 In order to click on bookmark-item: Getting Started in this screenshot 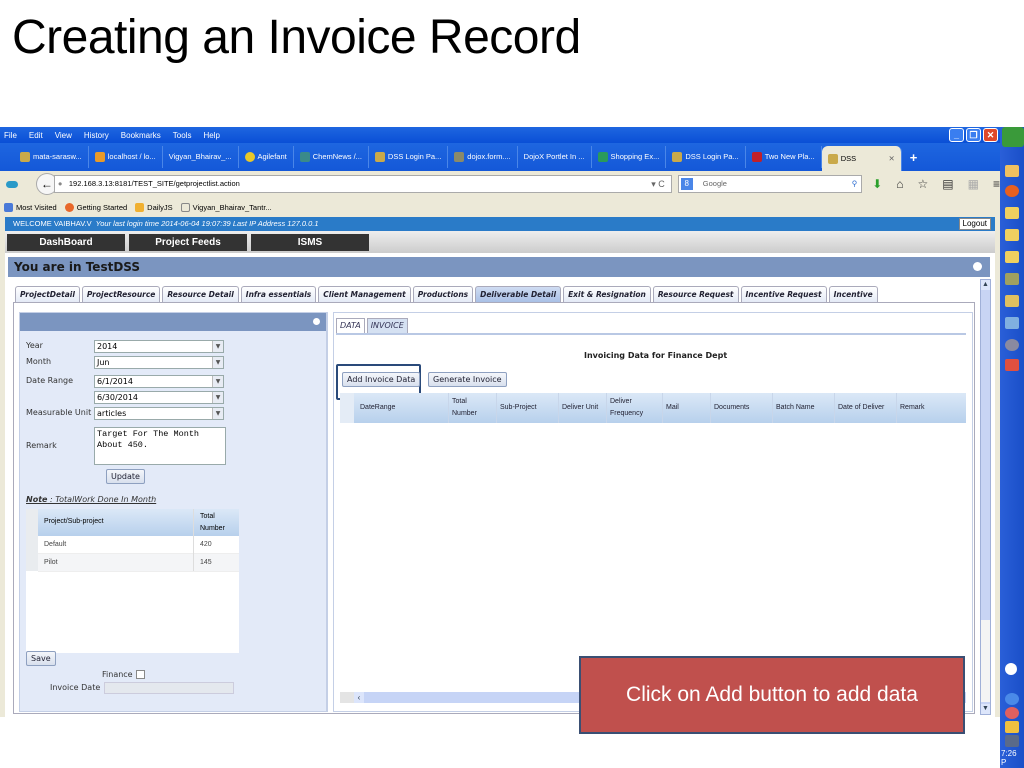, I will do `click(95, 207)`.